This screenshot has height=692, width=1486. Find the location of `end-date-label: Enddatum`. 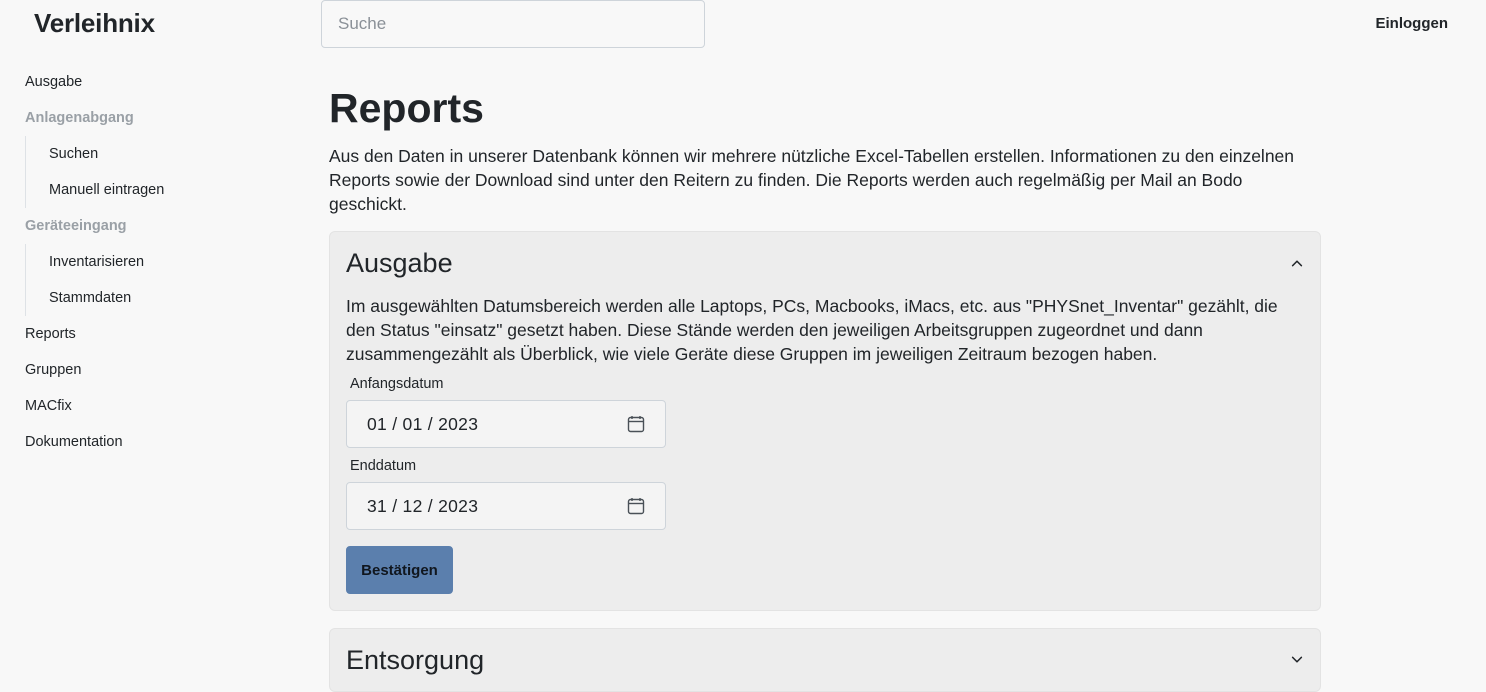

end-date-label: Enddatum is located at coordinates (383, 466).